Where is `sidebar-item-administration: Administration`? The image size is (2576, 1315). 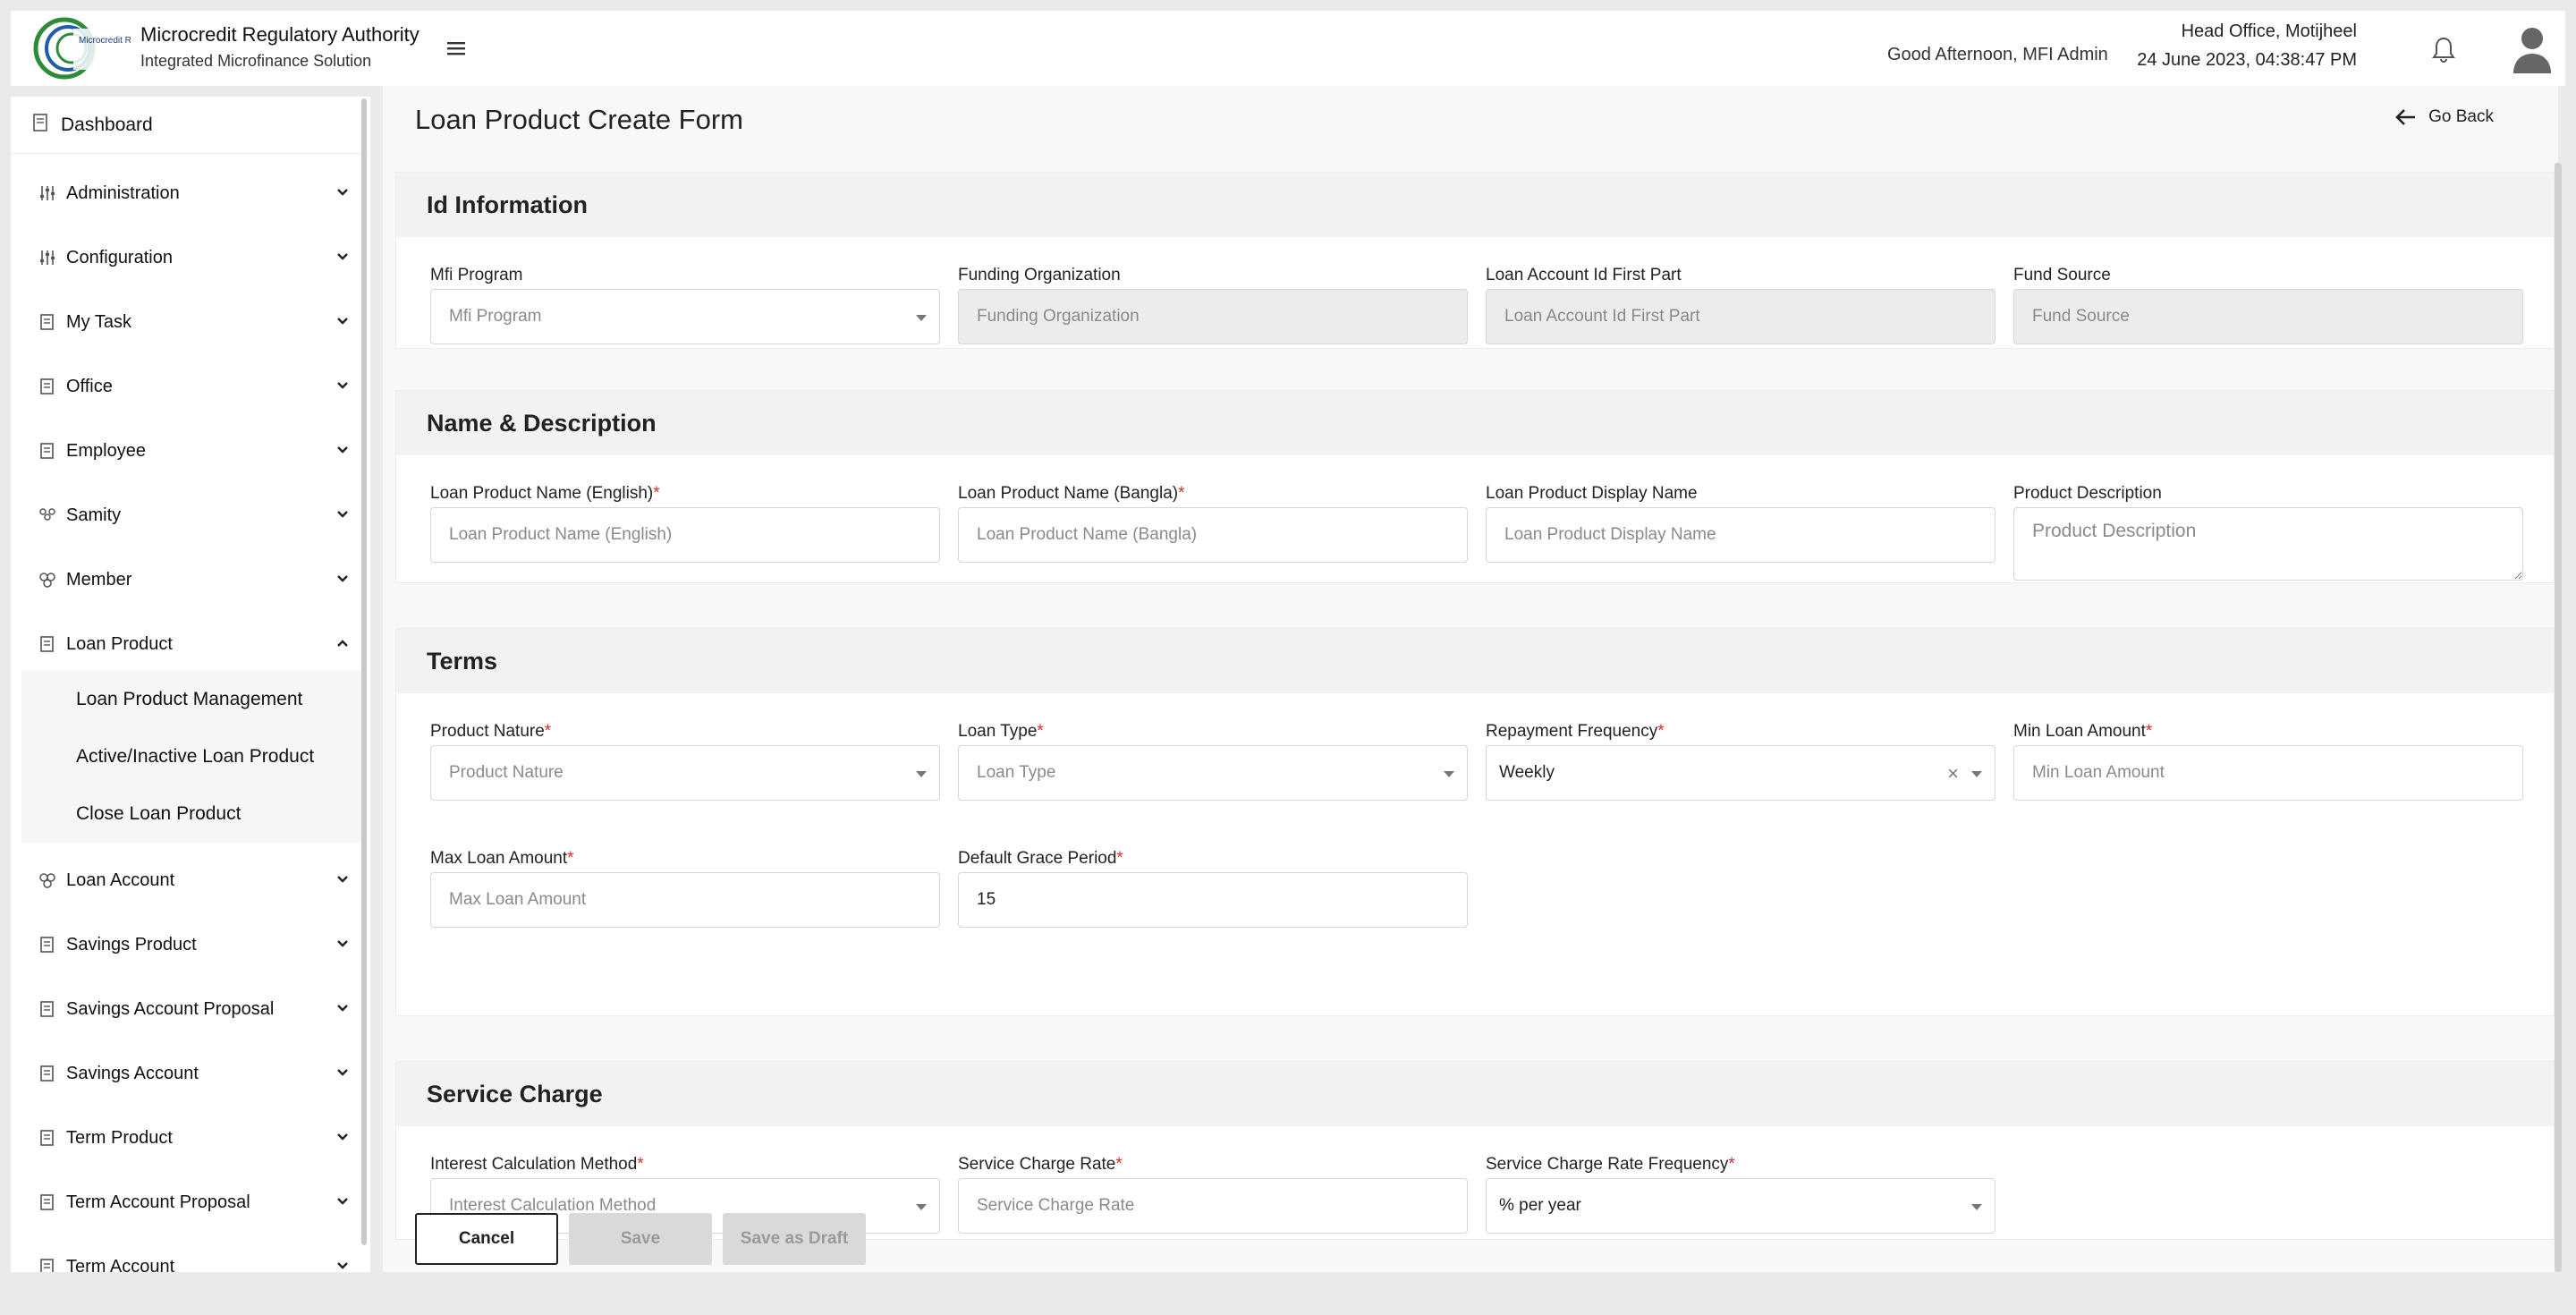
sidebar-item-administration: Administration is located at coordinates (190, 193).